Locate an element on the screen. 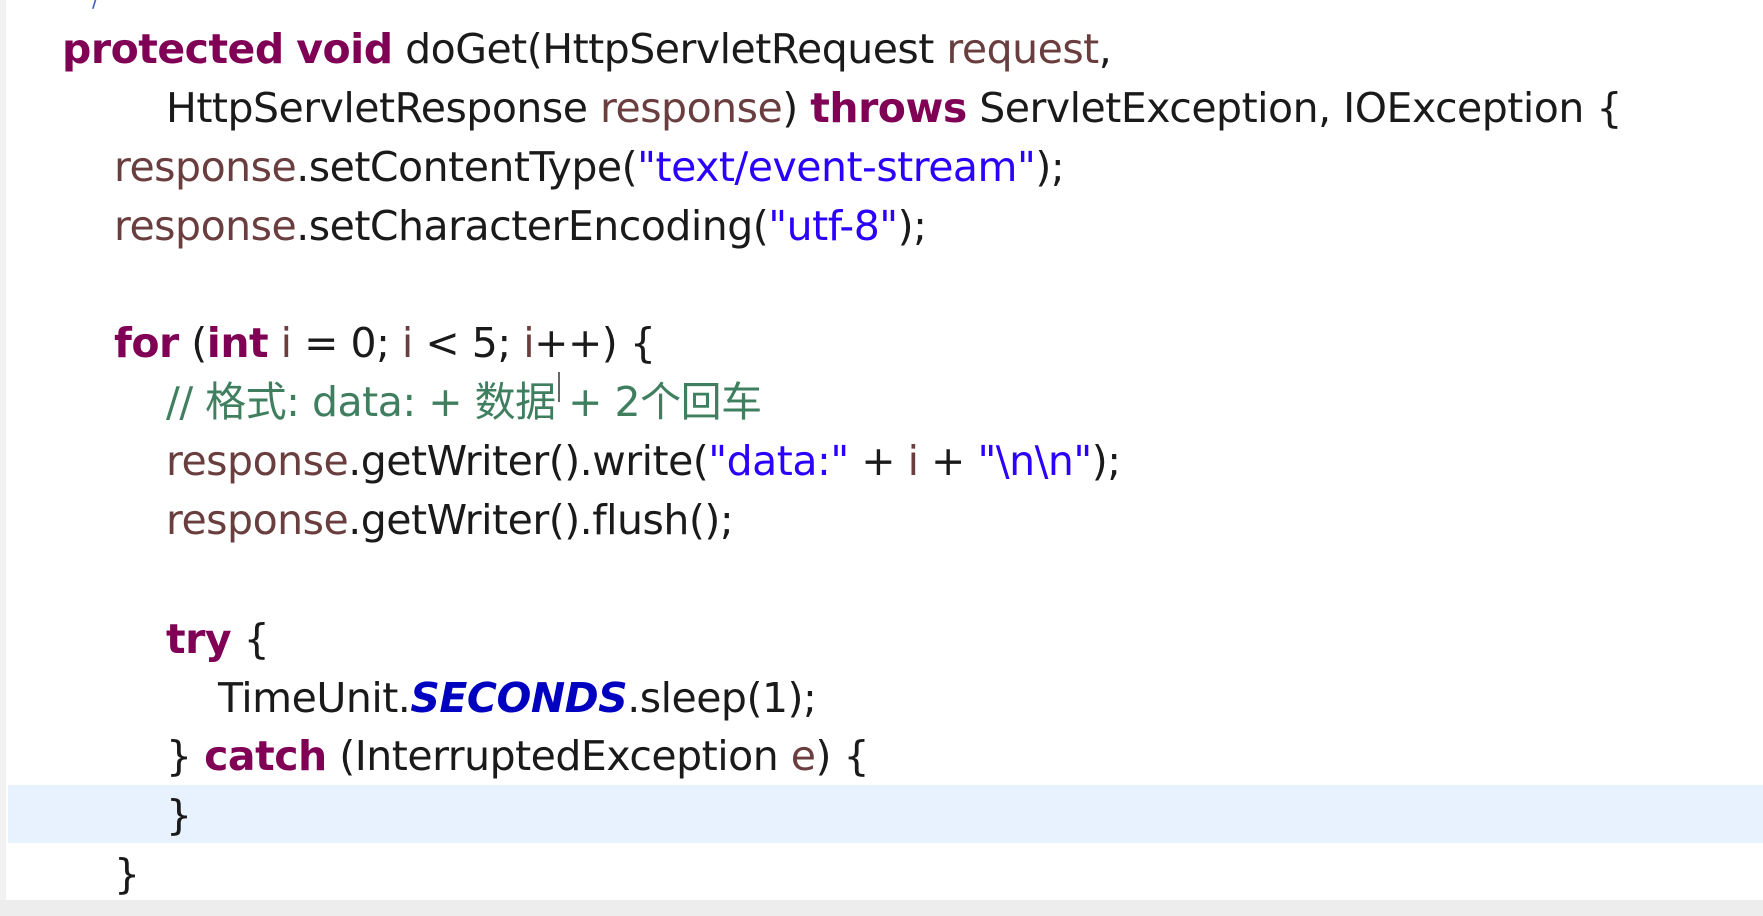 The image size is (1763, 916). code-token-plain: ServletException, IOException { is located at coordinates (1294, 108).